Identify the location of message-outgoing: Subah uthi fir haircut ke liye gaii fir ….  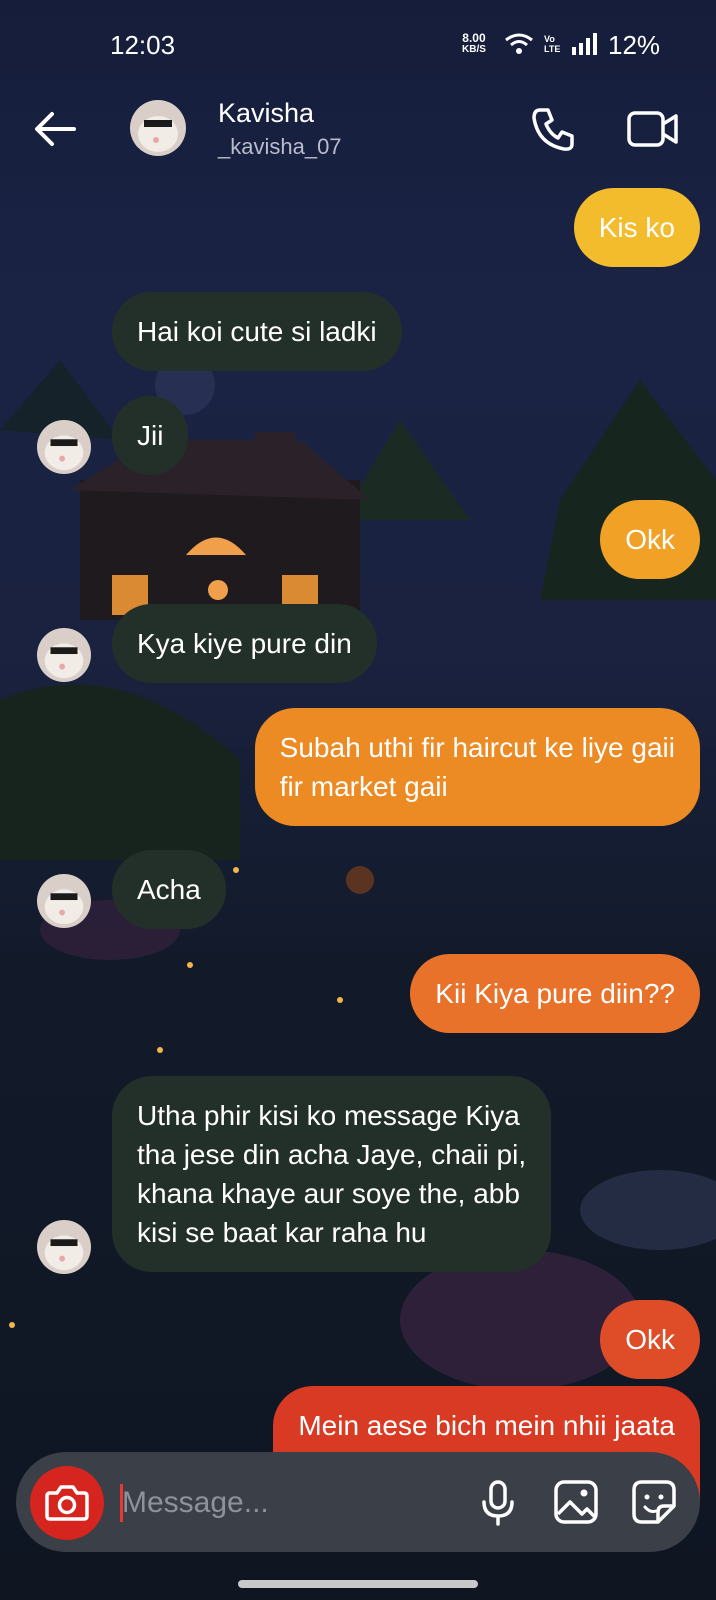
(477, 767).